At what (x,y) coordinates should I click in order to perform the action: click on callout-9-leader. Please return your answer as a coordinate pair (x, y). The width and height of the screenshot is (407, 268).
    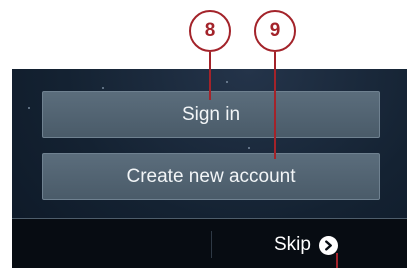
    Looking at the image, I should click on (275, 105).